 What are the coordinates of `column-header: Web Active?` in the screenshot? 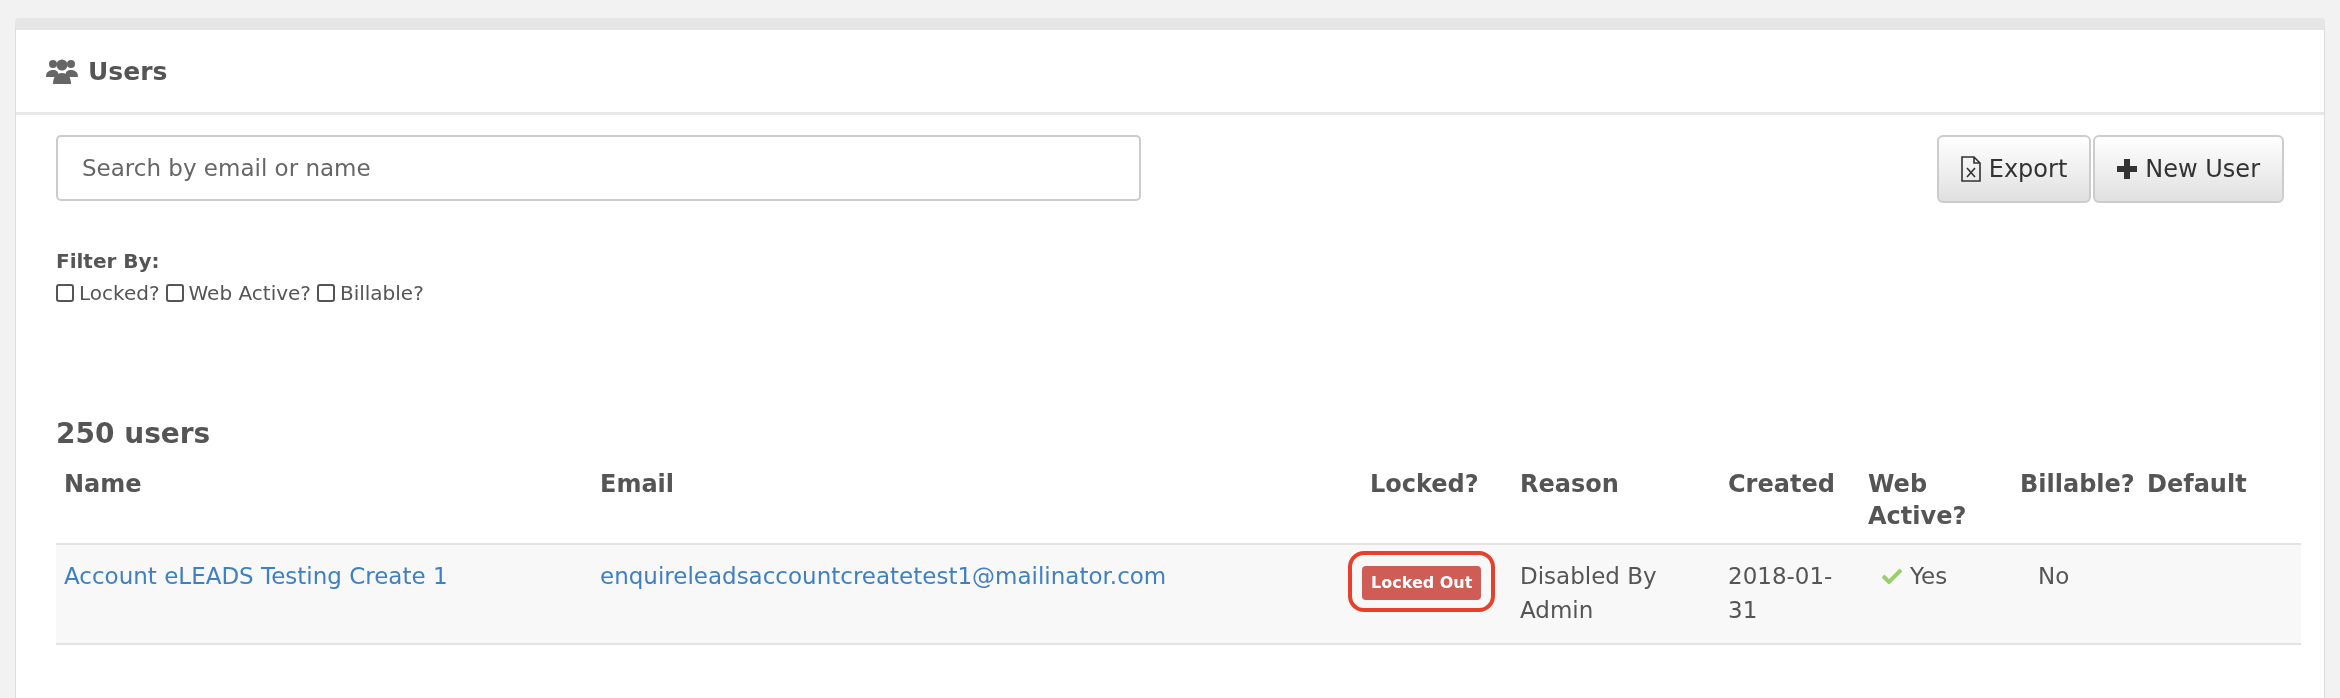 It's located at (1936, 506).